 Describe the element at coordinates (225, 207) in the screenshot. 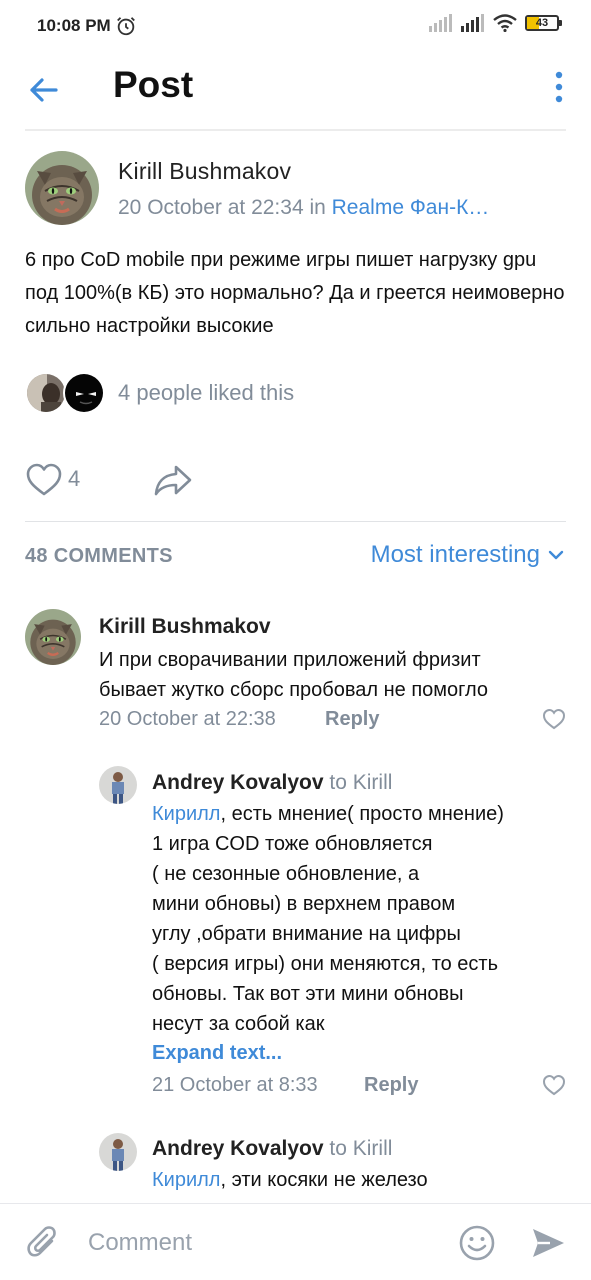

I see `post-date: 20 October at 22:34 in` at that location.